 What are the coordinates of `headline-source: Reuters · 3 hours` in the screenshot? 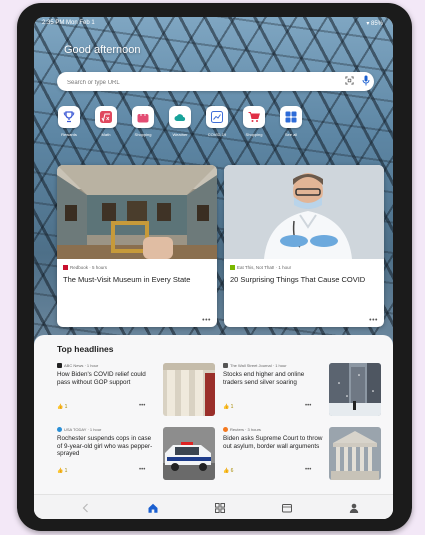 It's located at (242, 429).